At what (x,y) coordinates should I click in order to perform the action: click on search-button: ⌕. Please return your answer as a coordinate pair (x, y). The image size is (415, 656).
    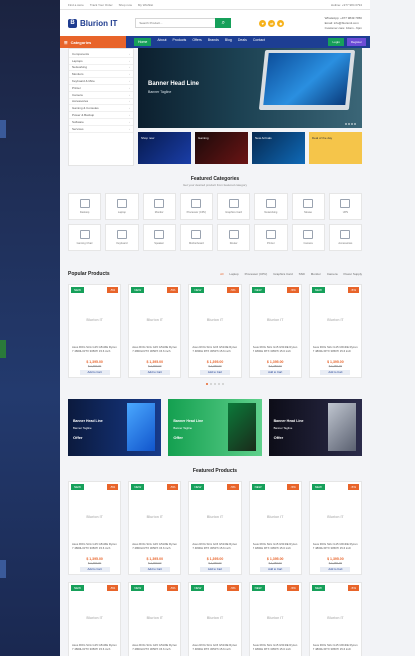
    Looking at the image, I should click on (223, 23).